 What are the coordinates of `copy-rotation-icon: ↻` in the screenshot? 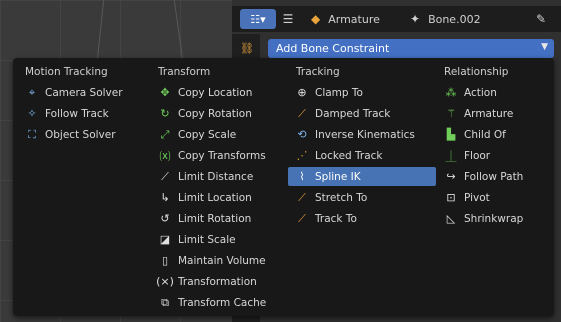 It's located at (165, 113).